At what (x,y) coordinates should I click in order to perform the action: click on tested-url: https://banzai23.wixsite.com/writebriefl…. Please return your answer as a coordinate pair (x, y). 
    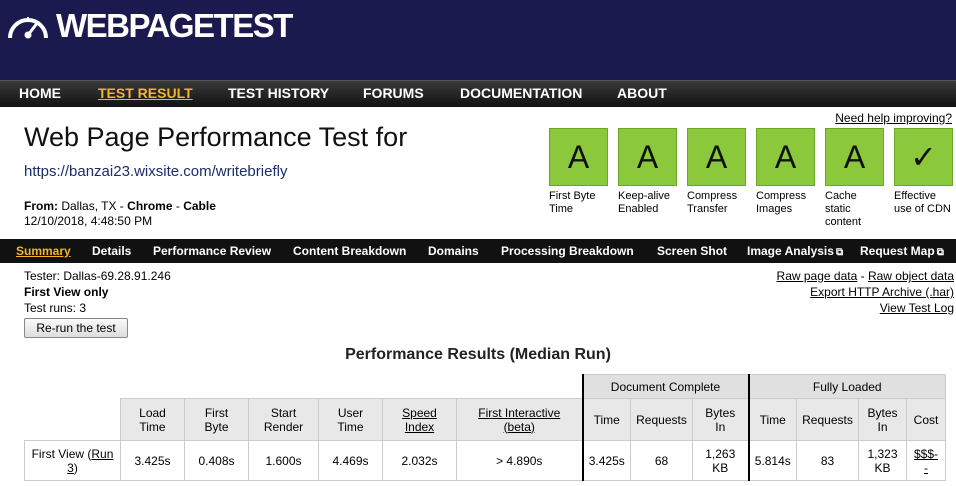
    Looking at the image, I should click on (156, 171).